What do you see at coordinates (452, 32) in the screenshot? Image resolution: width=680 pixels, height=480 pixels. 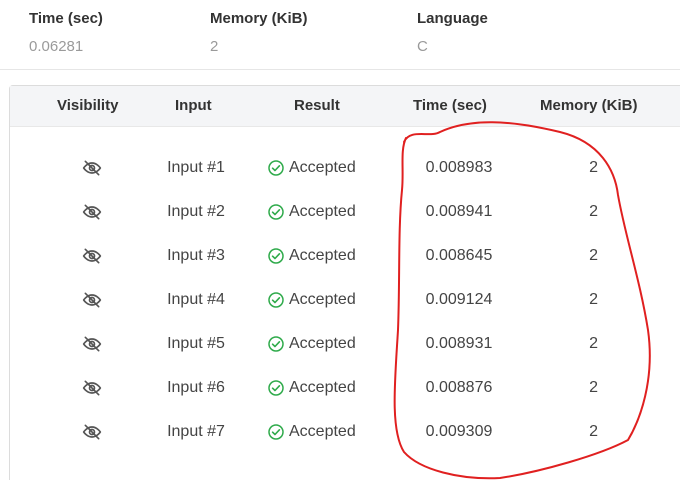 I see `summary-language: Language C` at bounding box center [452, 32].